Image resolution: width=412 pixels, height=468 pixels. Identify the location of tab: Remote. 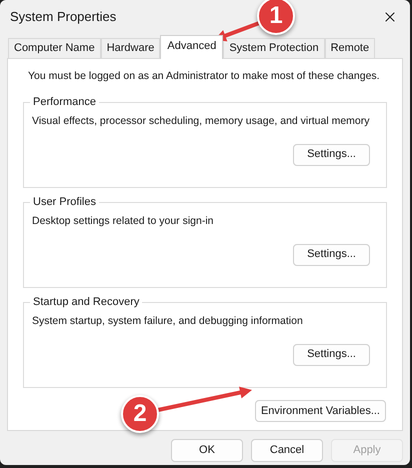
(350, 48).